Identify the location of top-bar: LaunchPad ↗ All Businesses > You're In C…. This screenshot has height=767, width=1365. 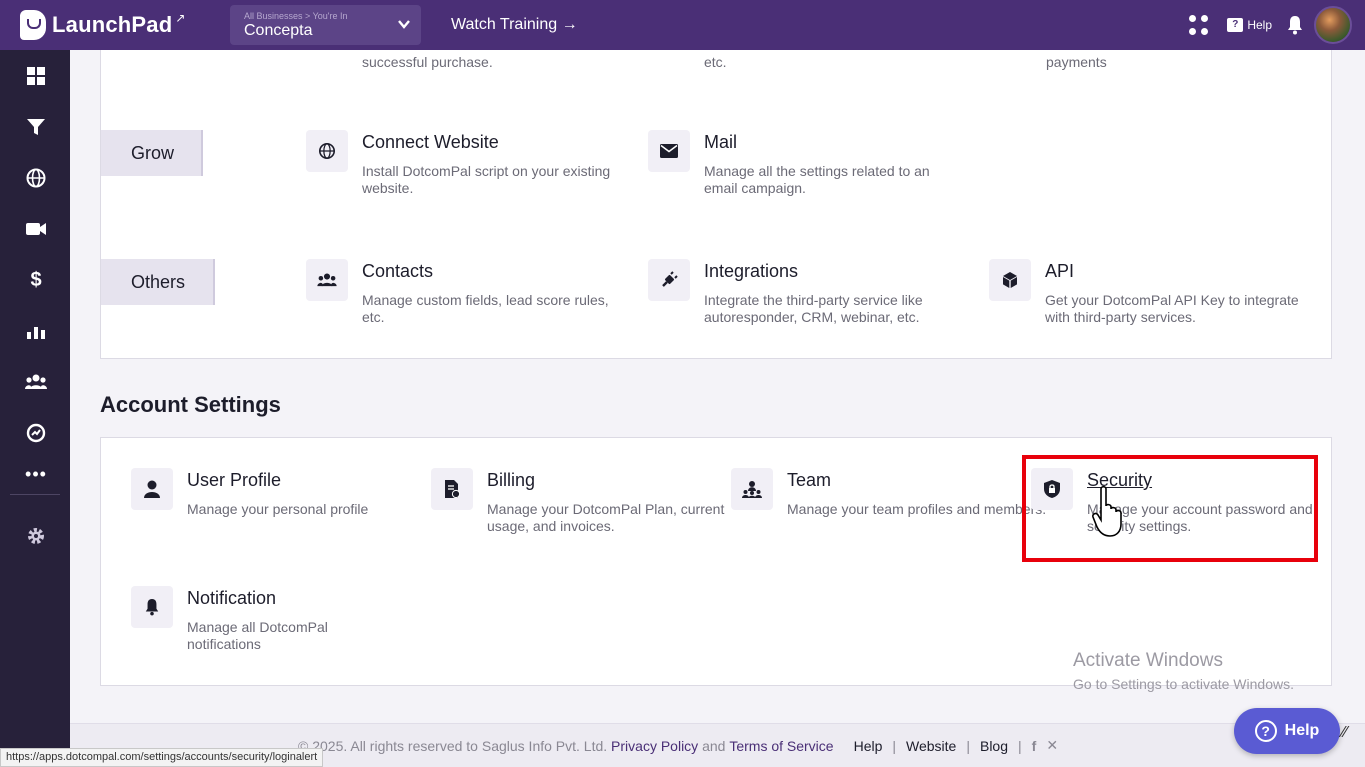
(682, 25).